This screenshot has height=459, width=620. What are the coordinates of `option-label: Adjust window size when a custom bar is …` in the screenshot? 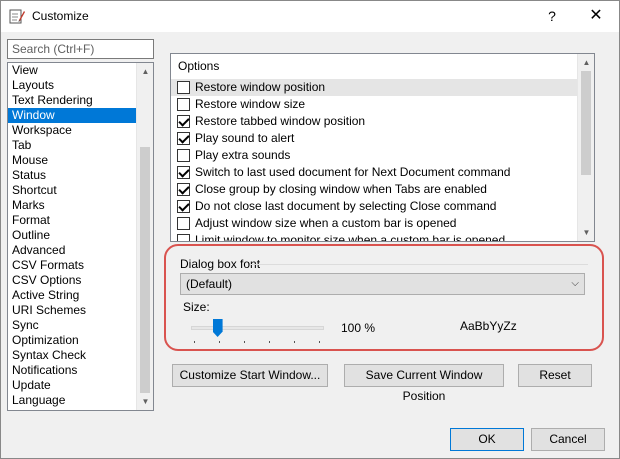 It's located at (326, 223).